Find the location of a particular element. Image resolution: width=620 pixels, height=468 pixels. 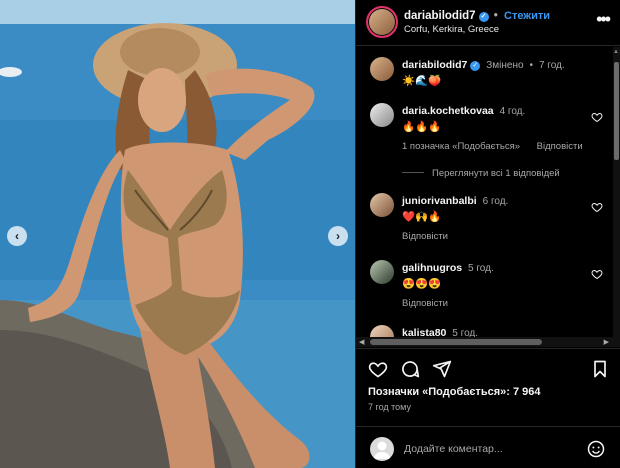

horizontal-scrollbar: ◀ ▶ is located at coordinates (488, 342).